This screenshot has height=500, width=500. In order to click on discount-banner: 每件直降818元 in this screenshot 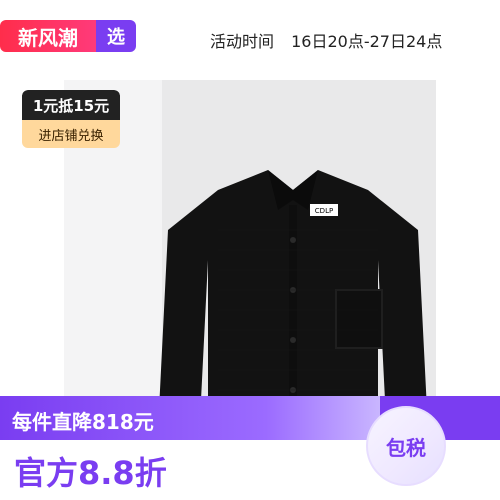, I will do `click(190, 418)`.